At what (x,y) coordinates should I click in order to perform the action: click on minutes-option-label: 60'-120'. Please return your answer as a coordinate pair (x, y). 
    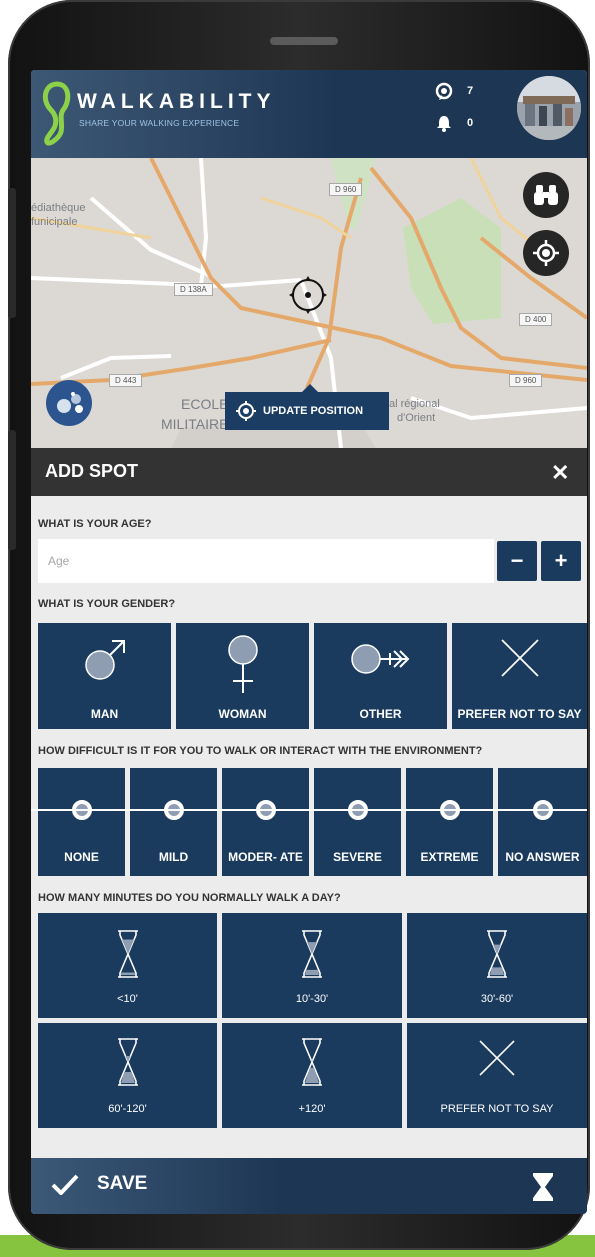
    Looking at the image, I should click on (127, 1109).